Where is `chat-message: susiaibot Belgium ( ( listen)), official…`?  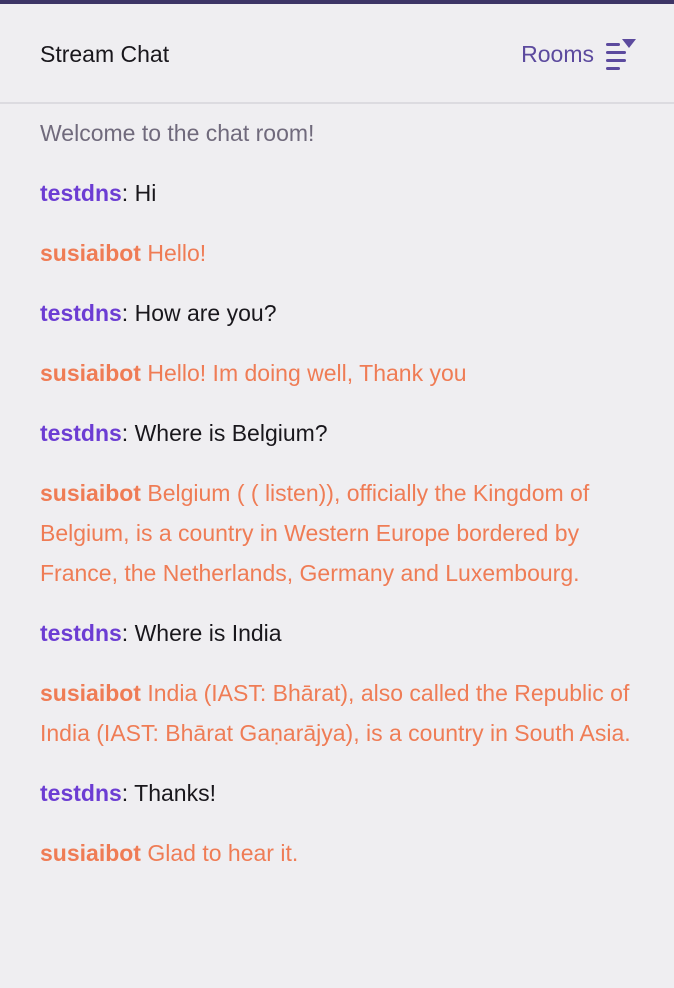
chat-message: susiaibot Belgium ( ( listen)), official… is located at coordinates (340, 533).